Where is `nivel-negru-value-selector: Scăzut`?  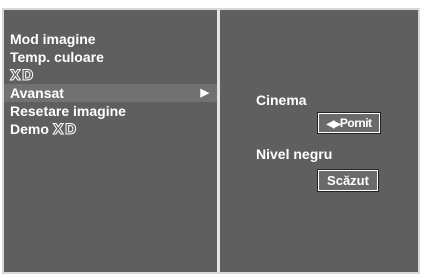 nivel-negru-value-selector: Scăzut is located at coordinates (348, 180).